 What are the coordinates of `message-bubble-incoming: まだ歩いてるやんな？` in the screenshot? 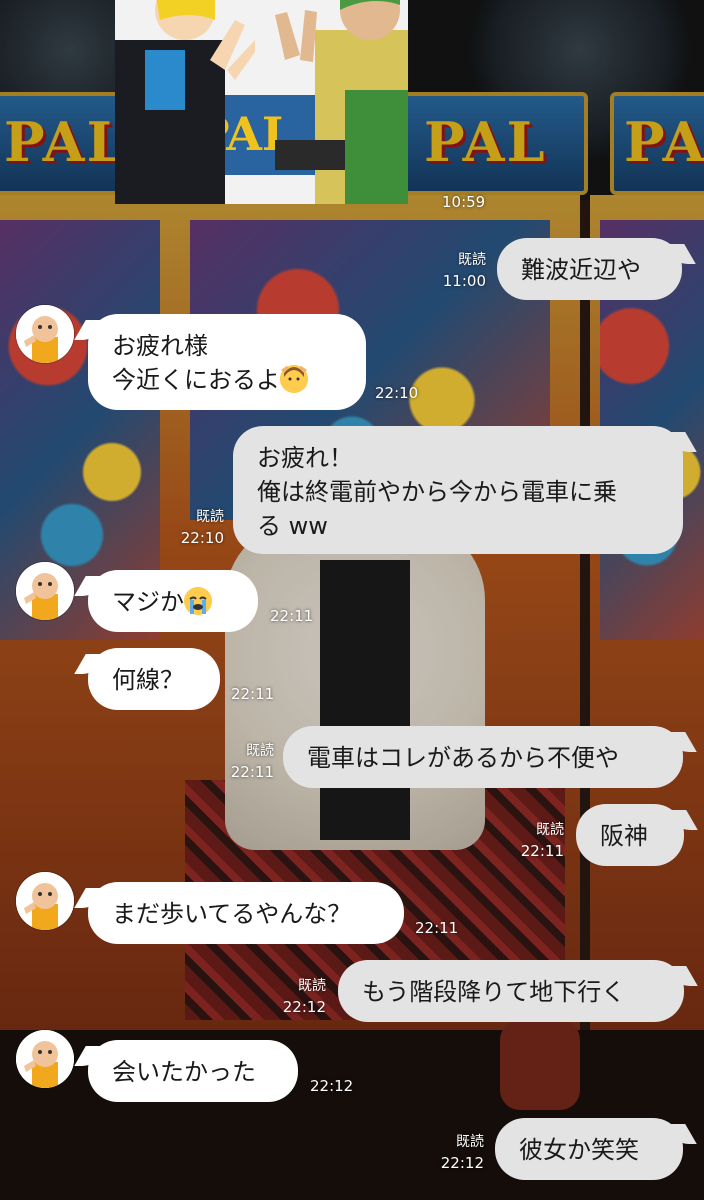 It's located at (246, 913).